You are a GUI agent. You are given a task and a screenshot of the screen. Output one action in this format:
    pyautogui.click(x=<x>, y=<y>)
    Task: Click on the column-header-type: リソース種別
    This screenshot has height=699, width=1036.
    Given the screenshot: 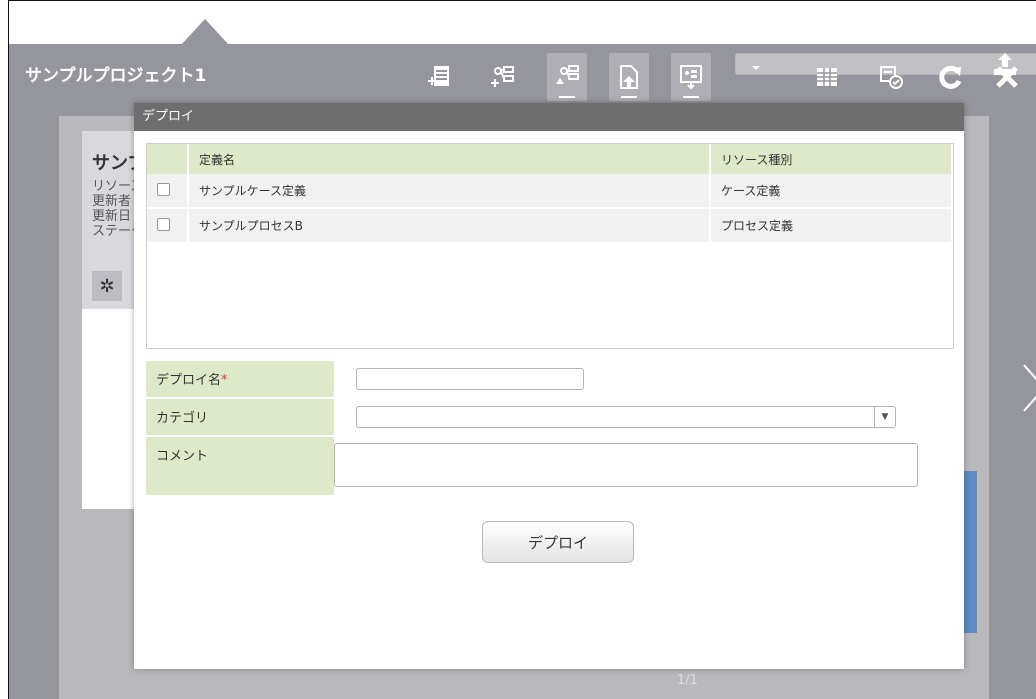 What is the action you would take?
    pyautogui.click(x=831, y=159)
    